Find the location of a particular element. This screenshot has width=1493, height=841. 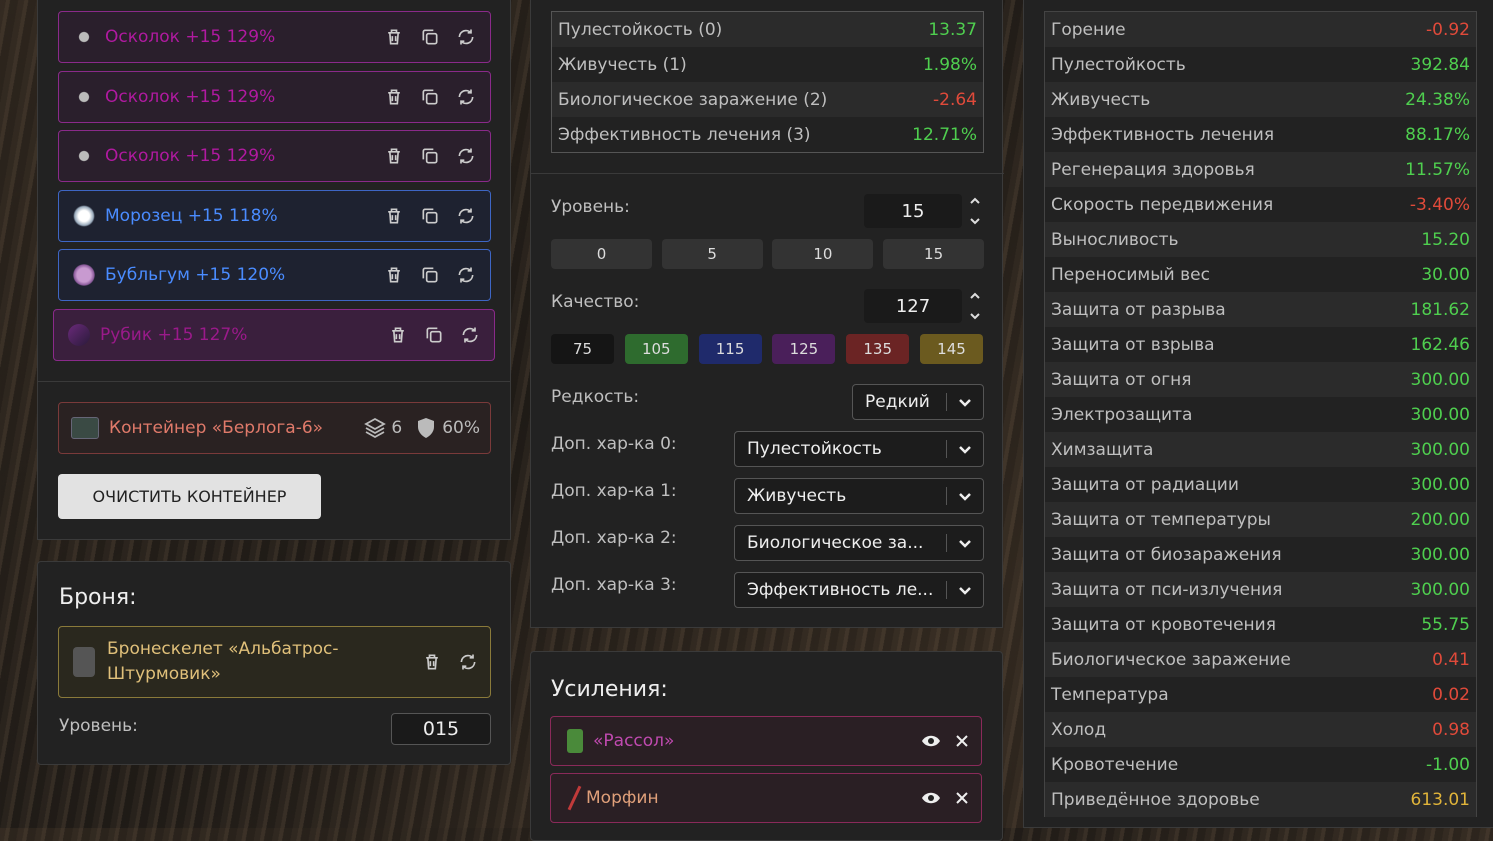

extra-stat-select: Пулестойкость is located at coordinates (859, 449).